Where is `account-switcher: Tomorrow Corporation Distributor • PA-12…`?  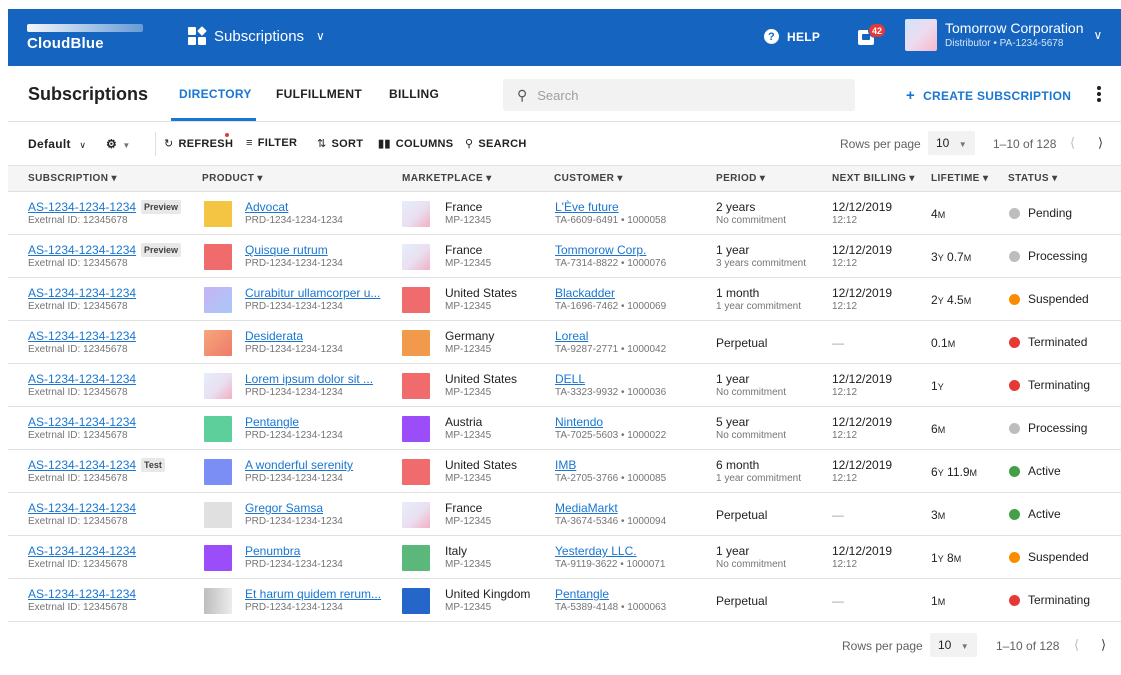
account-switcher: Tomorrow Corporation Distributor • PA-12… is located at coordinates (1003, 35).